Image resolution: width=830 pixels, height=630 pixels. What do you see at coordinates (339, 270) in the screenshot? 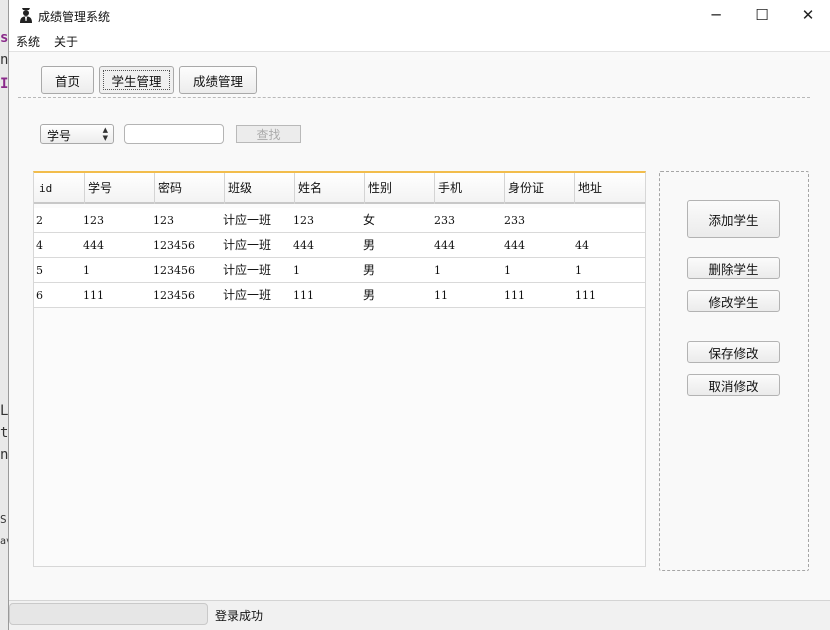
I see `table-row: 5 1 123456 计应一班 1 男 1 1 1` at bounding box center [339, 270].